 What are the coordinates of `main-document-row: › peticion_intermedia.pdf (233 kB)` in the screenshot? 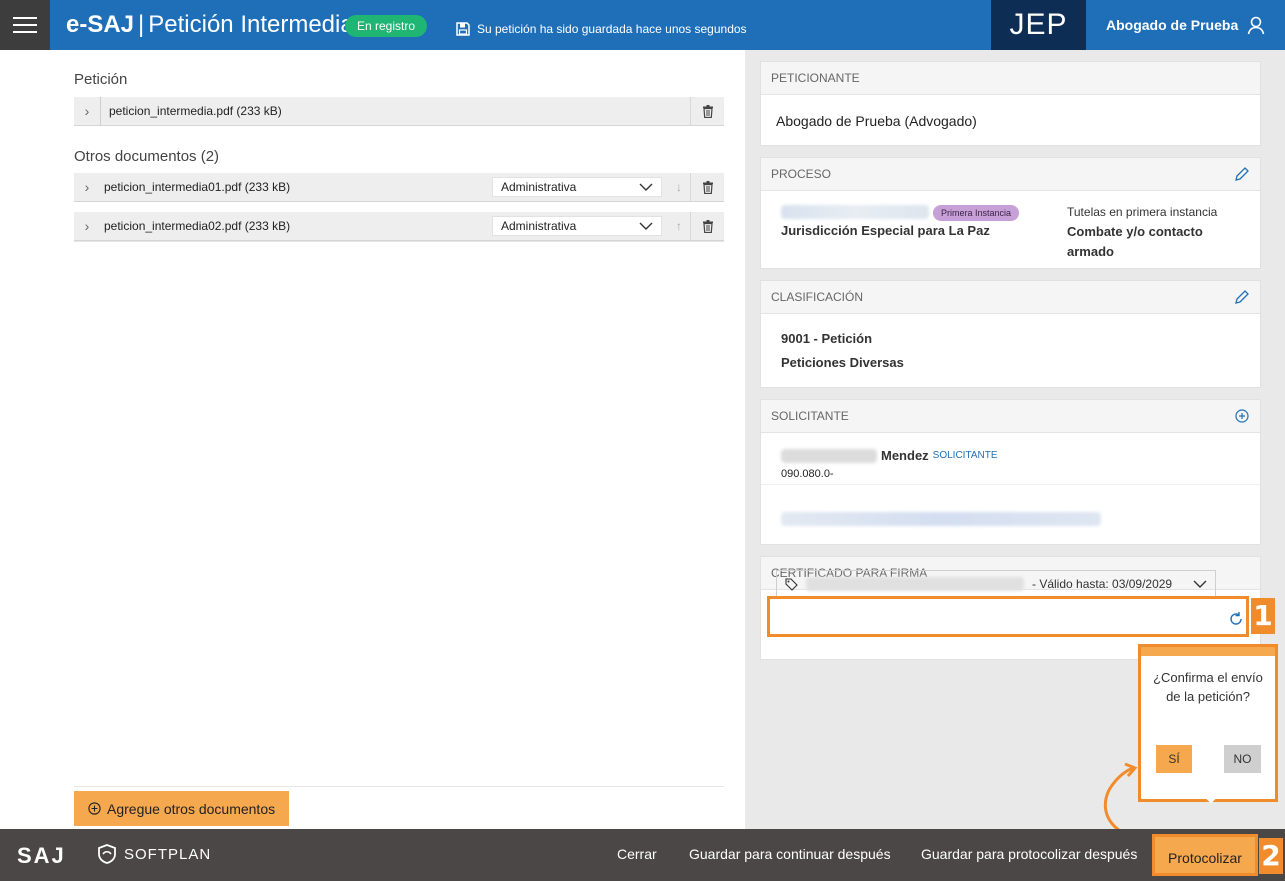 It's located at (399, 111).